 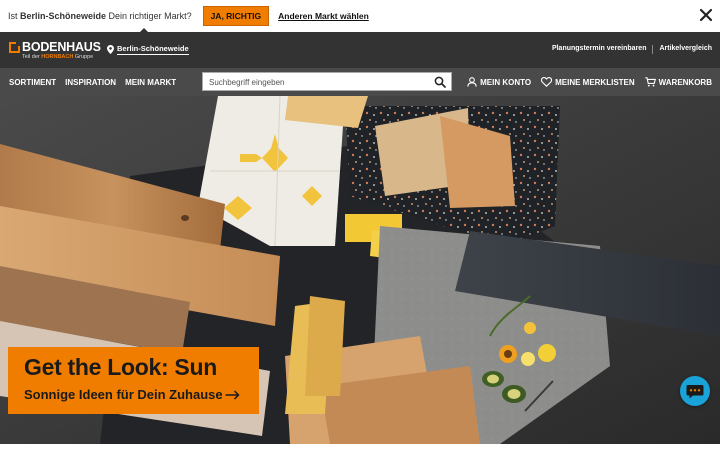 I want to click on confirm-market-button: JA, RICHTIG, so click(x=236, y=16).